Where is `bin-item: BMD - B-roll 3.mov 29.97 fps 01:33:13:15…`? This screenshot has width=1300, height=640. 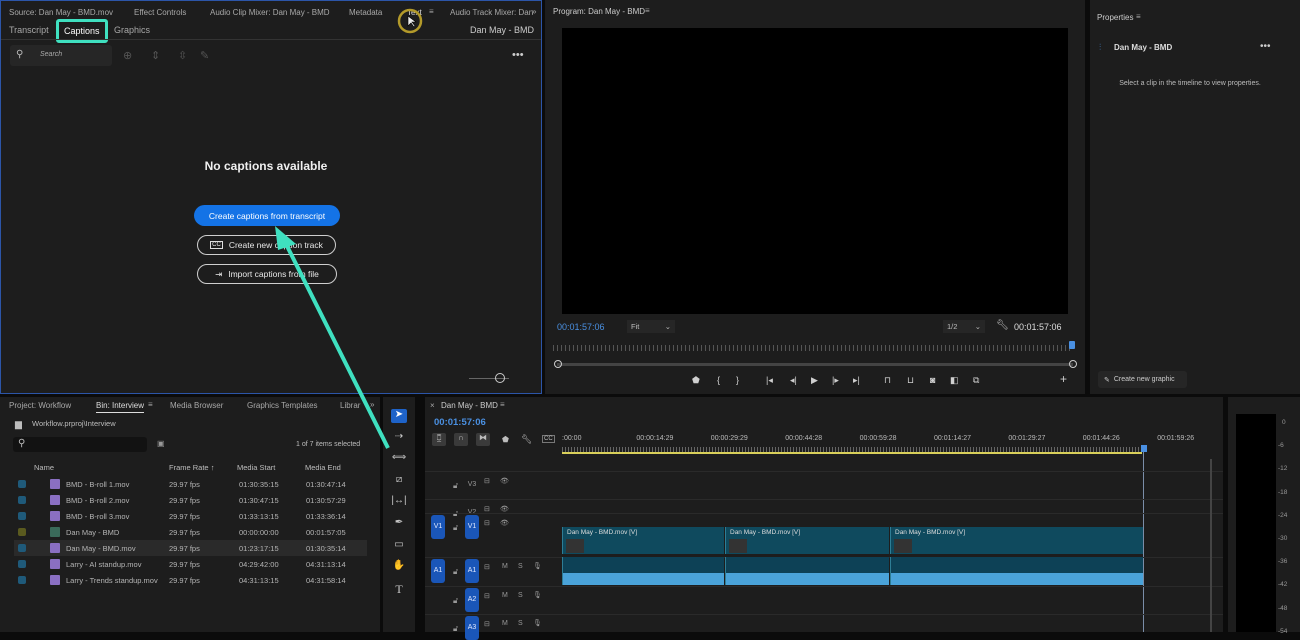 bin-item: BMD - B-roll 3.mov 29.97 fps 01:33:13:15… is located at coordinates (190, 516).